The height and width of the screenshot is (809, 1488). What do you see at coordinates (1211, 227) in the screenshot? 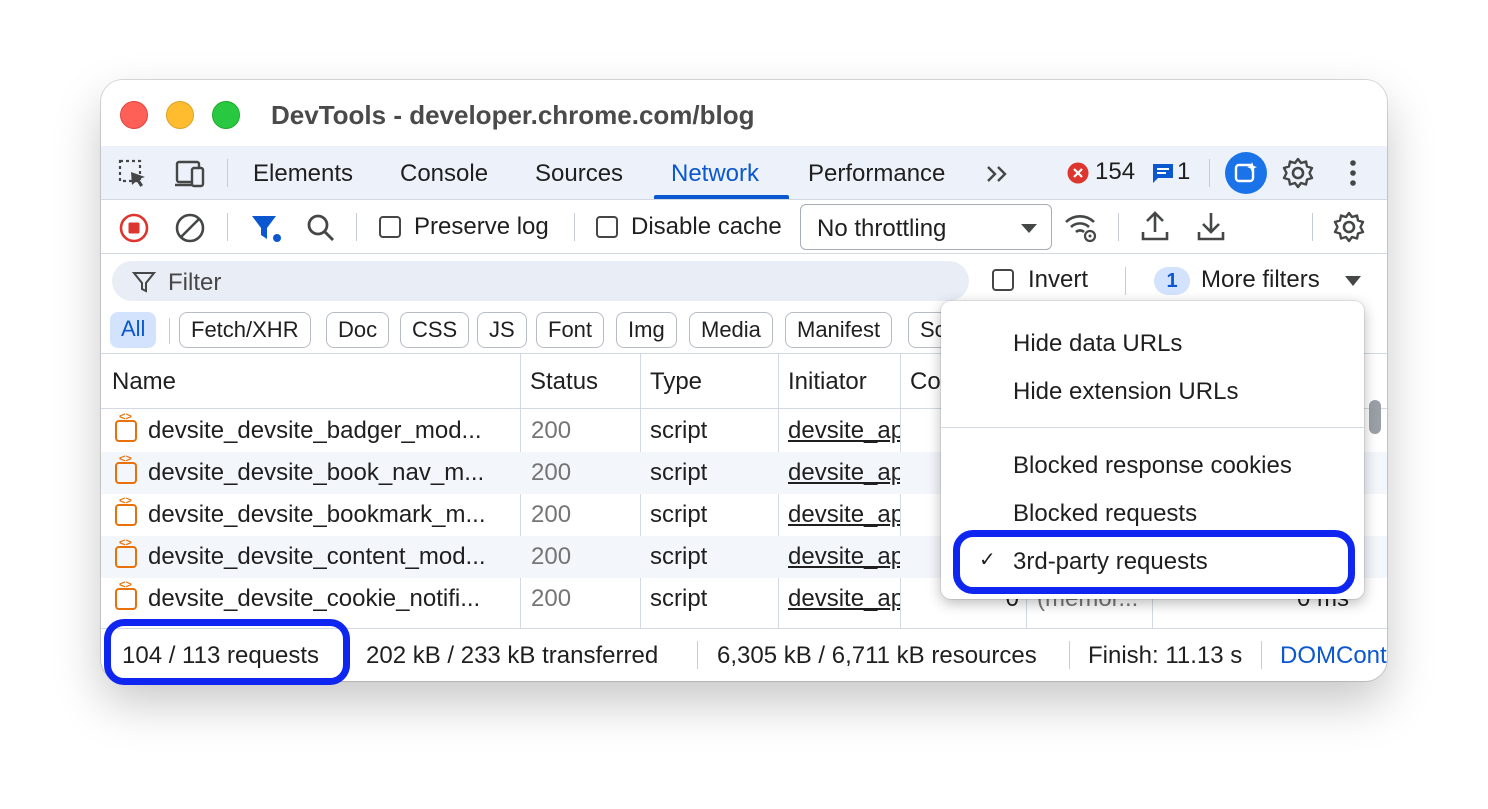
I see `export-har-icon` at bounding box center [1211, 227].